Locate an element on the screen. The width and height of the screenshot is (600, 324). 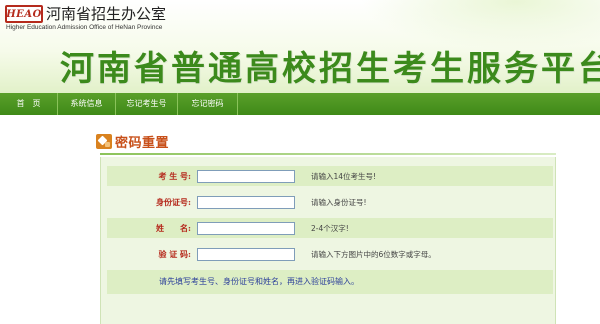
section-title: 密码重置 is located at coordinates (142, 143).